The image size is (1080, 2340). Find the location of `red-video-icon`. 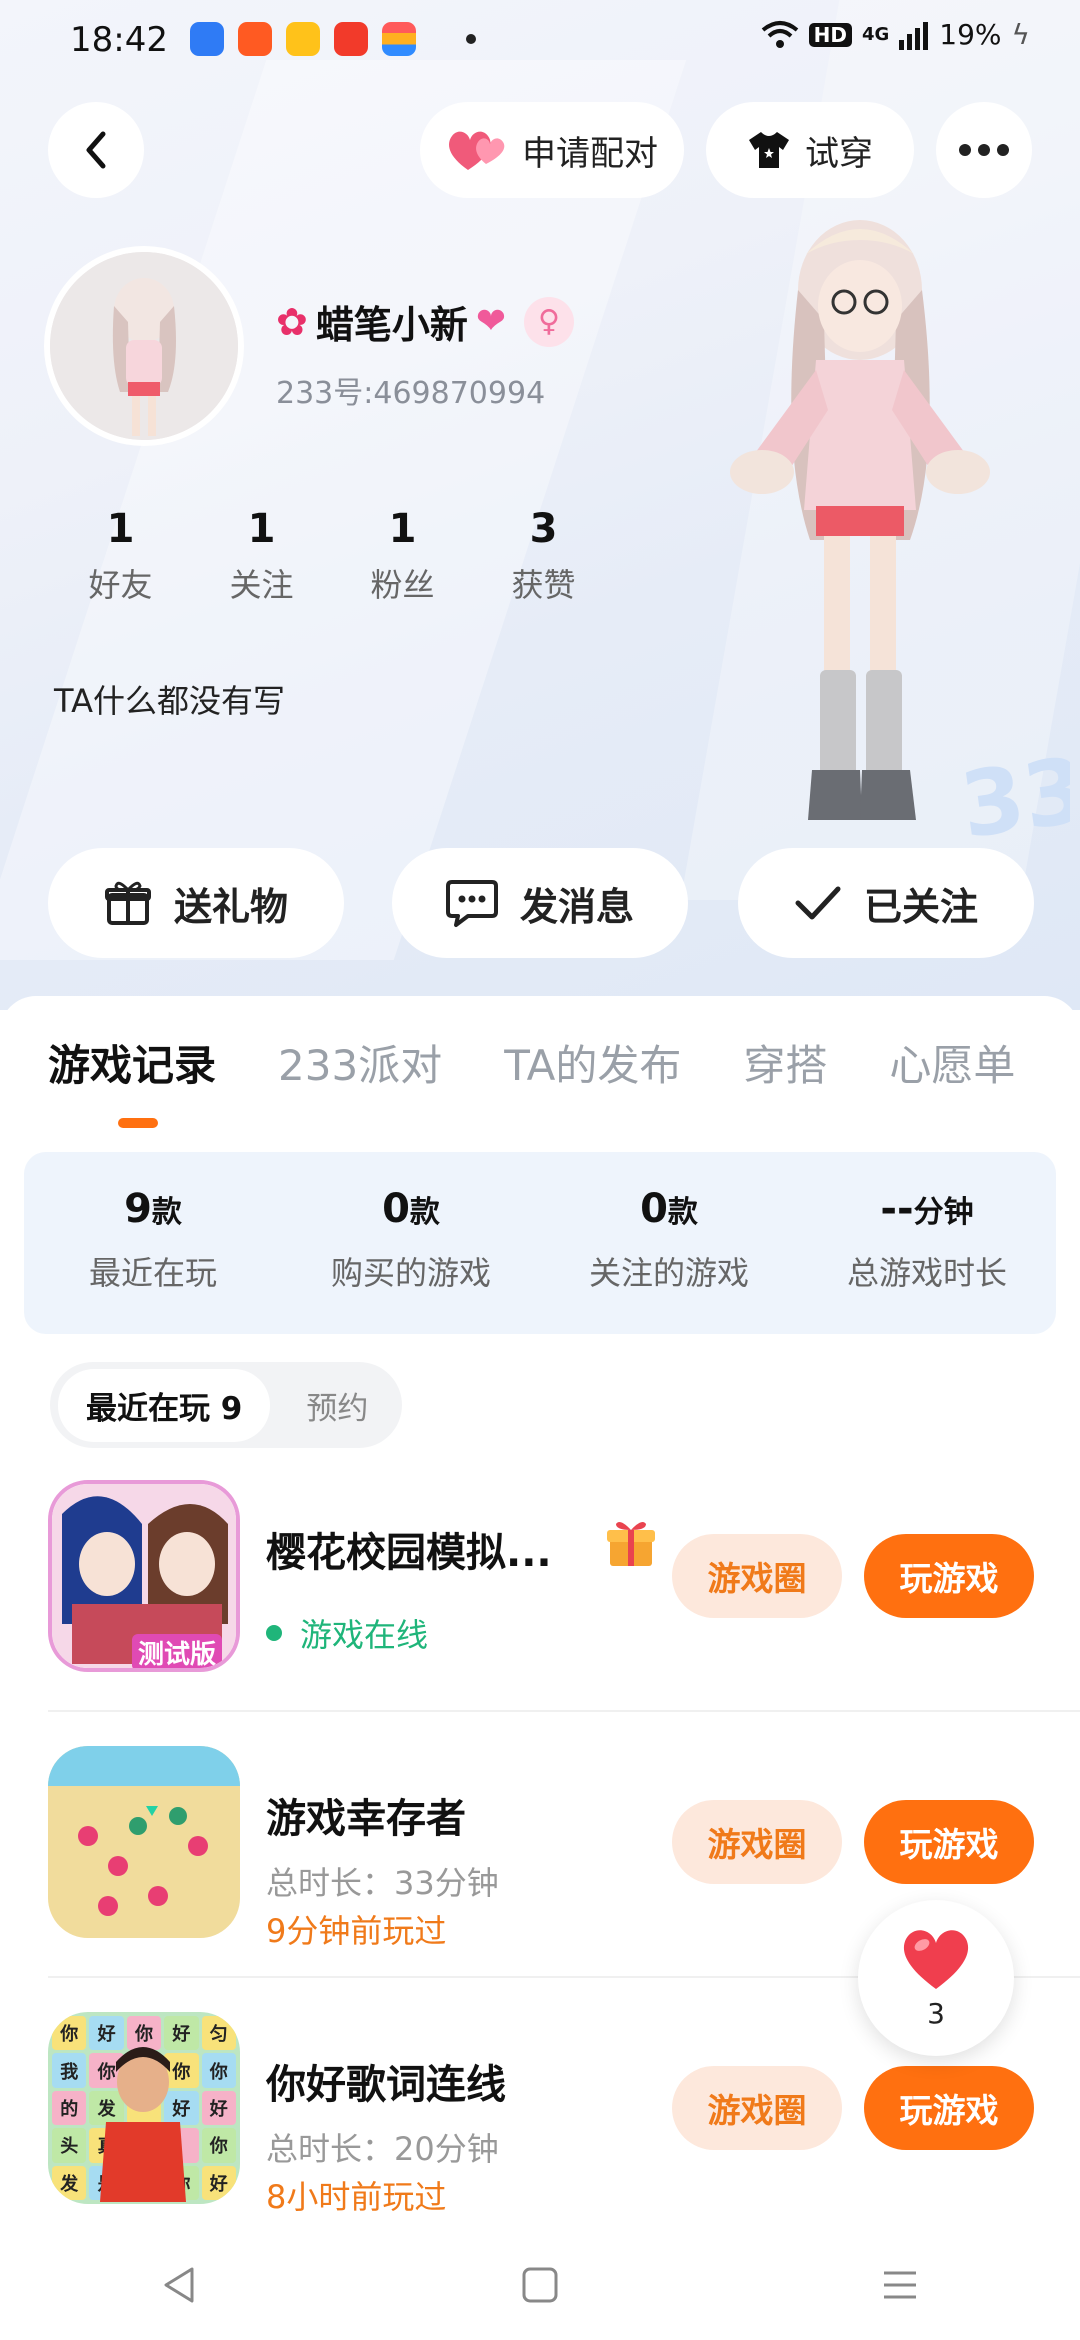

red-video-icon is located at coordinates (351, 39).